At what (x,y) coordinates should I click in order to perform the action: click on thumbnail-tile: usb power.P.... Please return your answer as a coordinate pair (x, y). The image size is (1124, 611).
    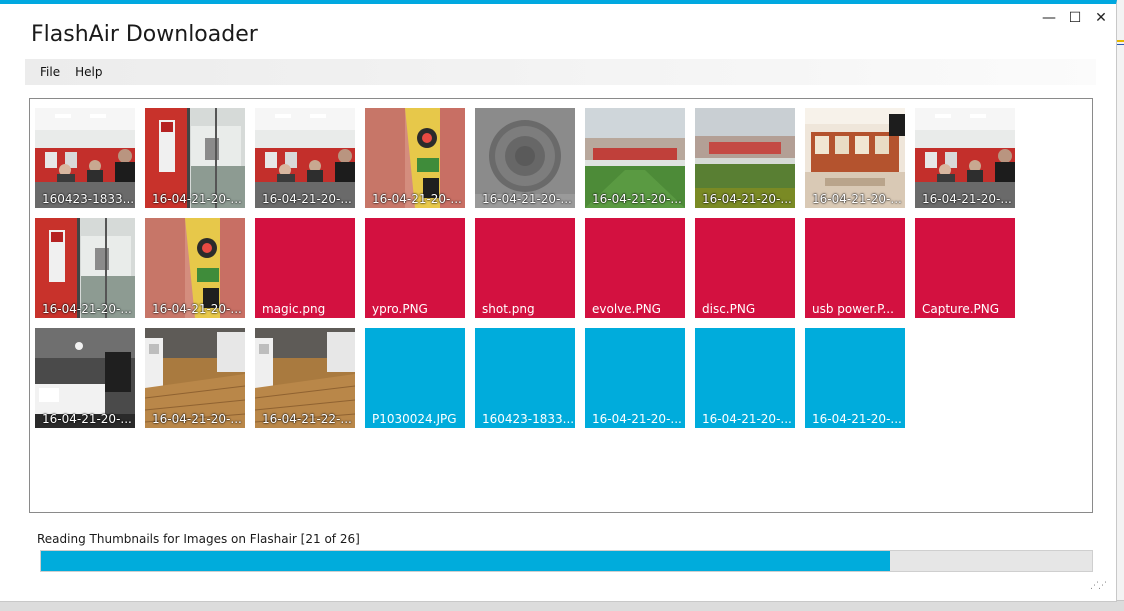
    Looking at the image, I should click on (855, 268).